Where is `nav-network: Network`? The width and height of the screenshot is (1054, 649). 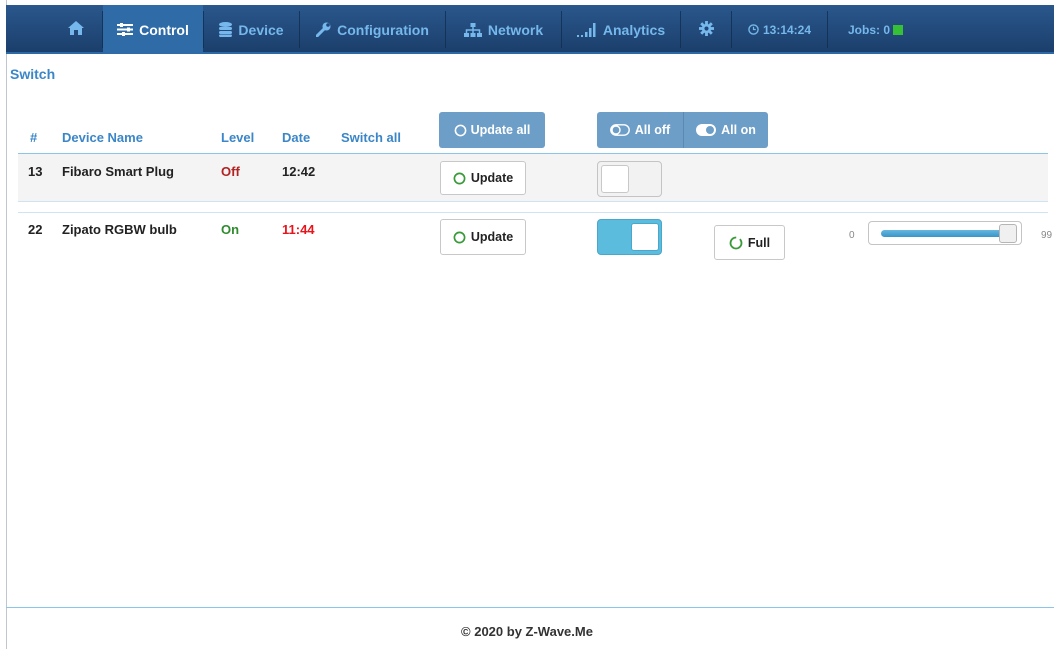 nav-network: Network is located at coordinates (503, 29).